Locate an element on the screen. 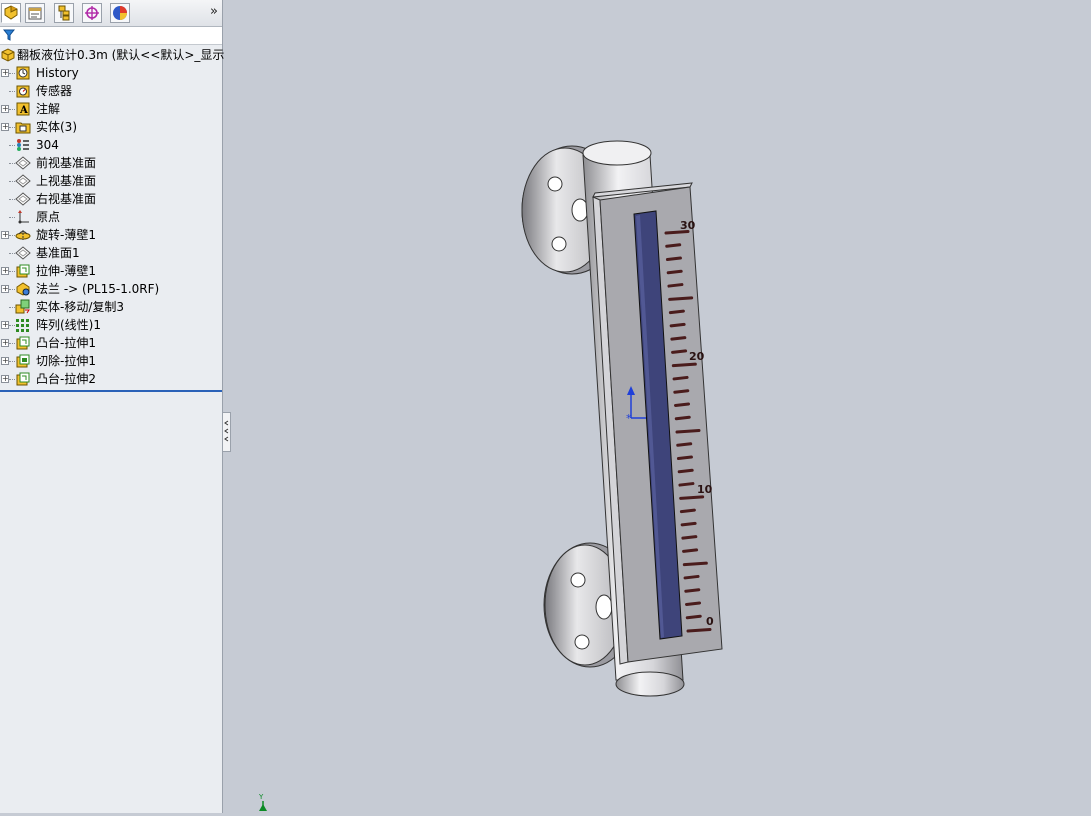  tree-item-label: 实体(3) is located at coordinates (56, 127).